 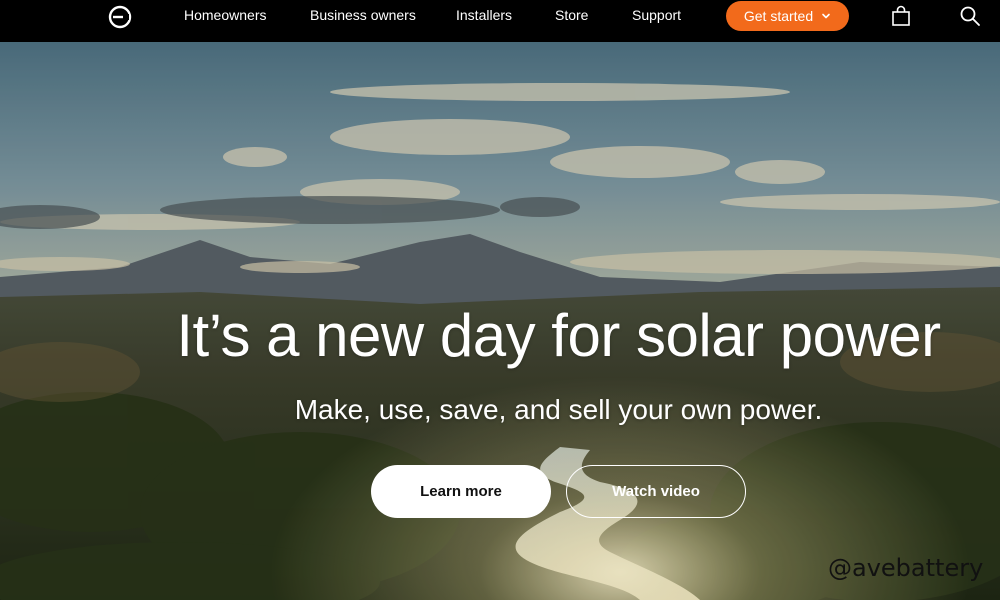 What do you see at coordinates (826, 16) in the screenshot?
I see `chevron-down-icon` at bounding box center [826, 16].